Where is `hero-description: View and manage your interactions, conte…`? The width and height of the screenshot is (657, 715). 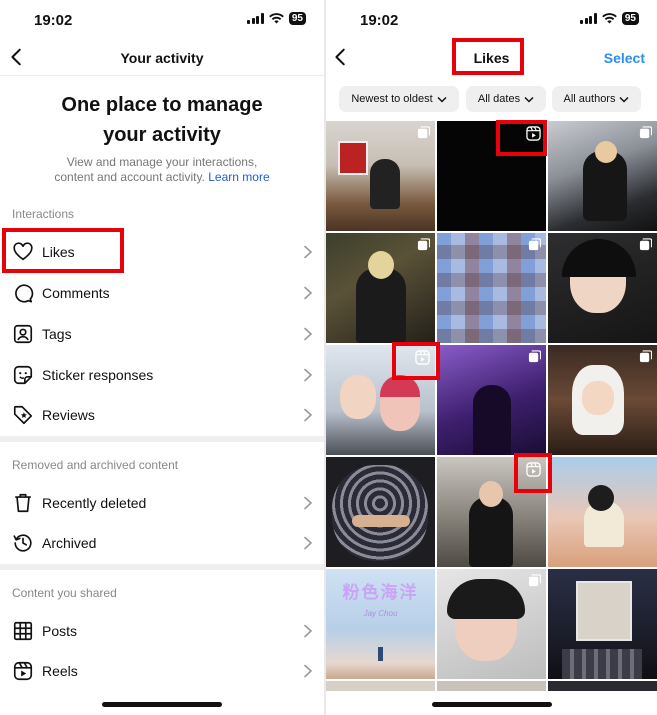 hero-description: View and manage your interactions, conte… is located at coordinates (162, 169).